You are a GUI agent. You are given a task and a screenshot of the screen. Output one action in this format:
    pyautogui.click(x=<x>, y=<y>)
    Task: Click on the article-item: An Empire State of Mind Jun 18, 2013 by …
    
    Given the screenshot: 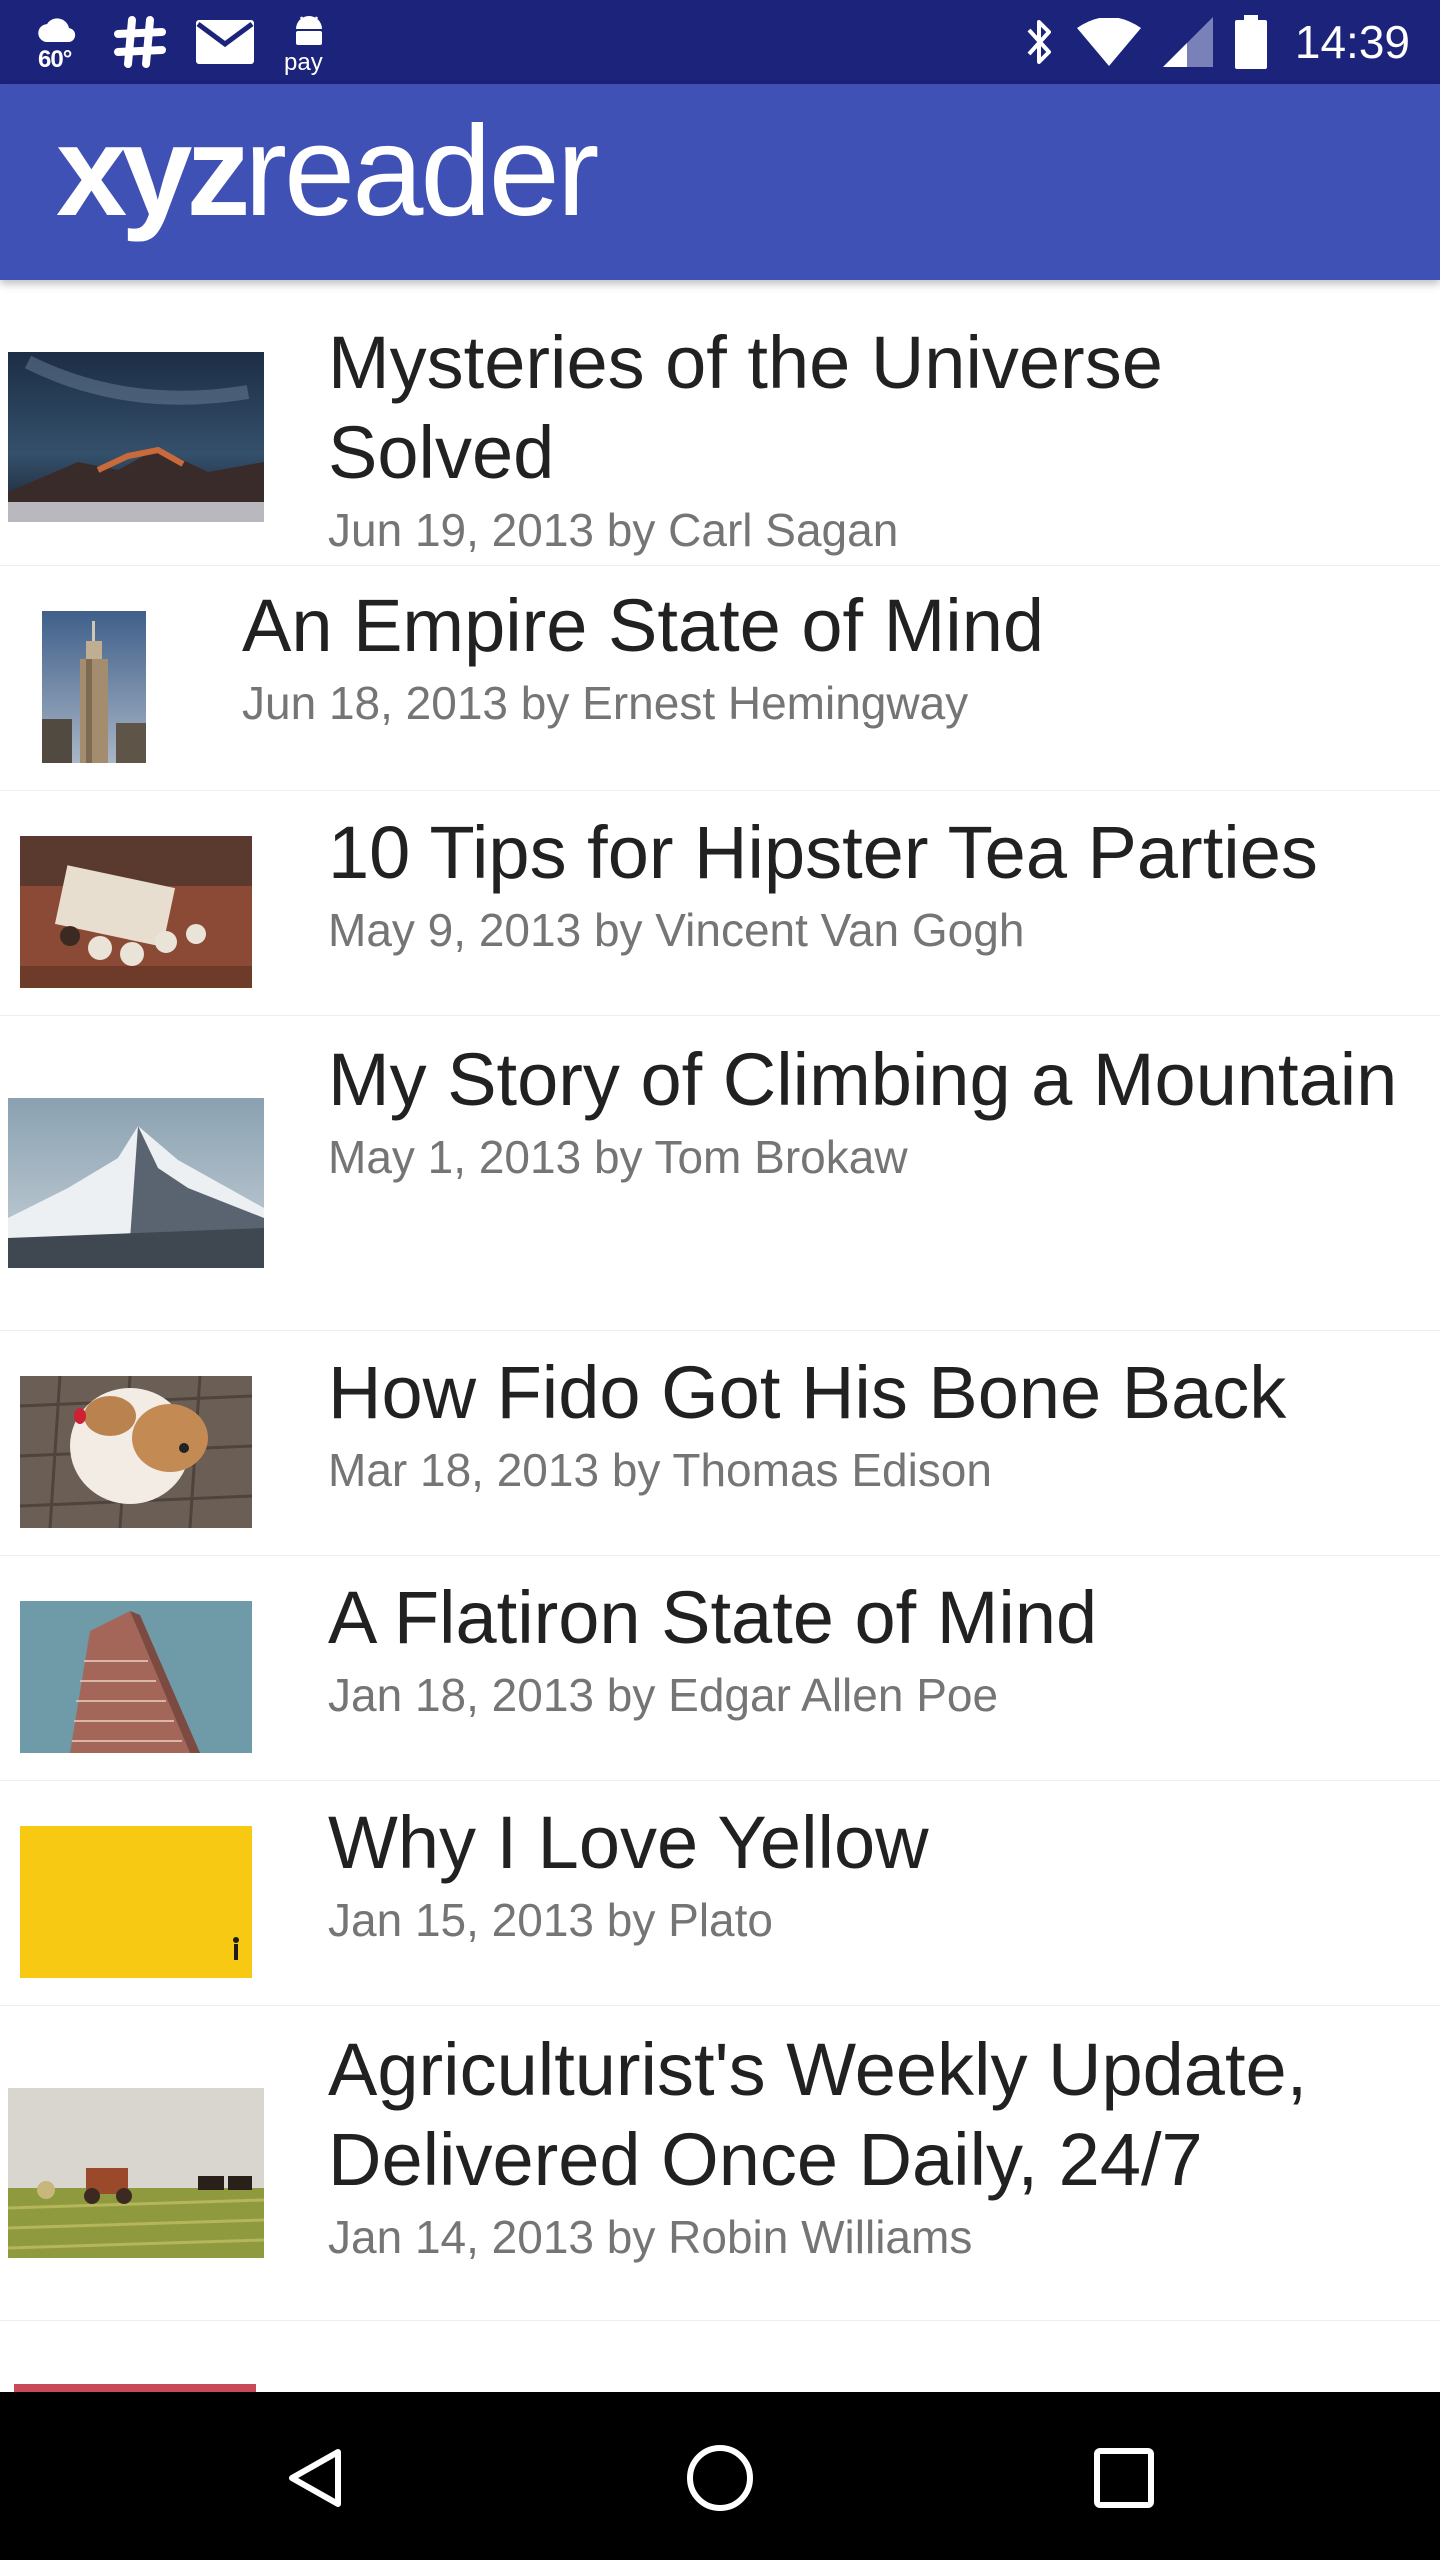 What is the action you would take?
    pyautogui.click(x=720, y=678)
    